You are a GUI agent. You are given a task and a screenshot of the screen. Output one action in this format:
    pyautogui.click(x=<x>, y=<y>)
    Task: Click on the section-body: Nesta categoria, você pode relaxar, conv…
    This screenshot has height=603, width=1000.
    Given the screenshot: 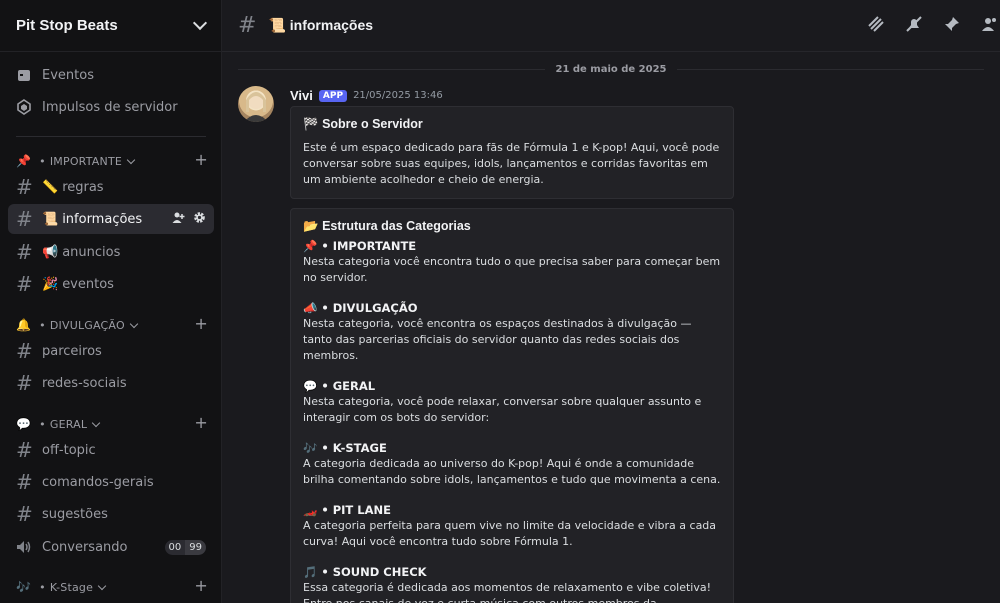 What is the action you would take?
    pyautogui.click(x=502, y=409)
    